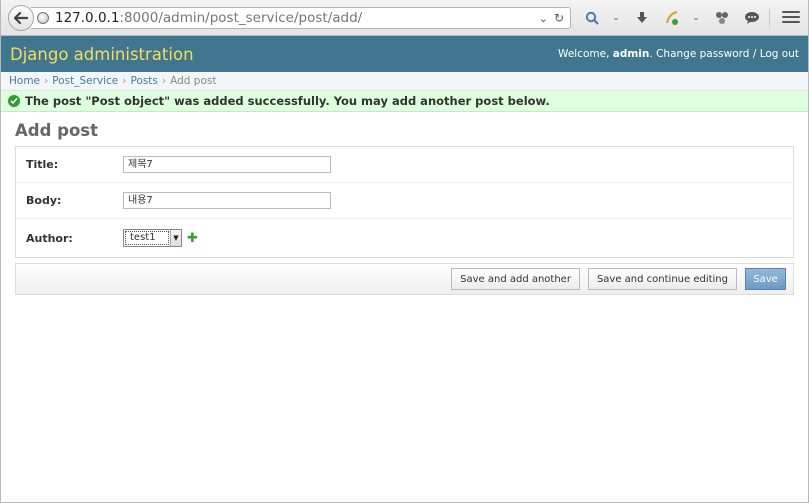  What do you see at coordinates (631, 54) in the screenshot?
I see `username: admin` at bounding box center [631, 54].